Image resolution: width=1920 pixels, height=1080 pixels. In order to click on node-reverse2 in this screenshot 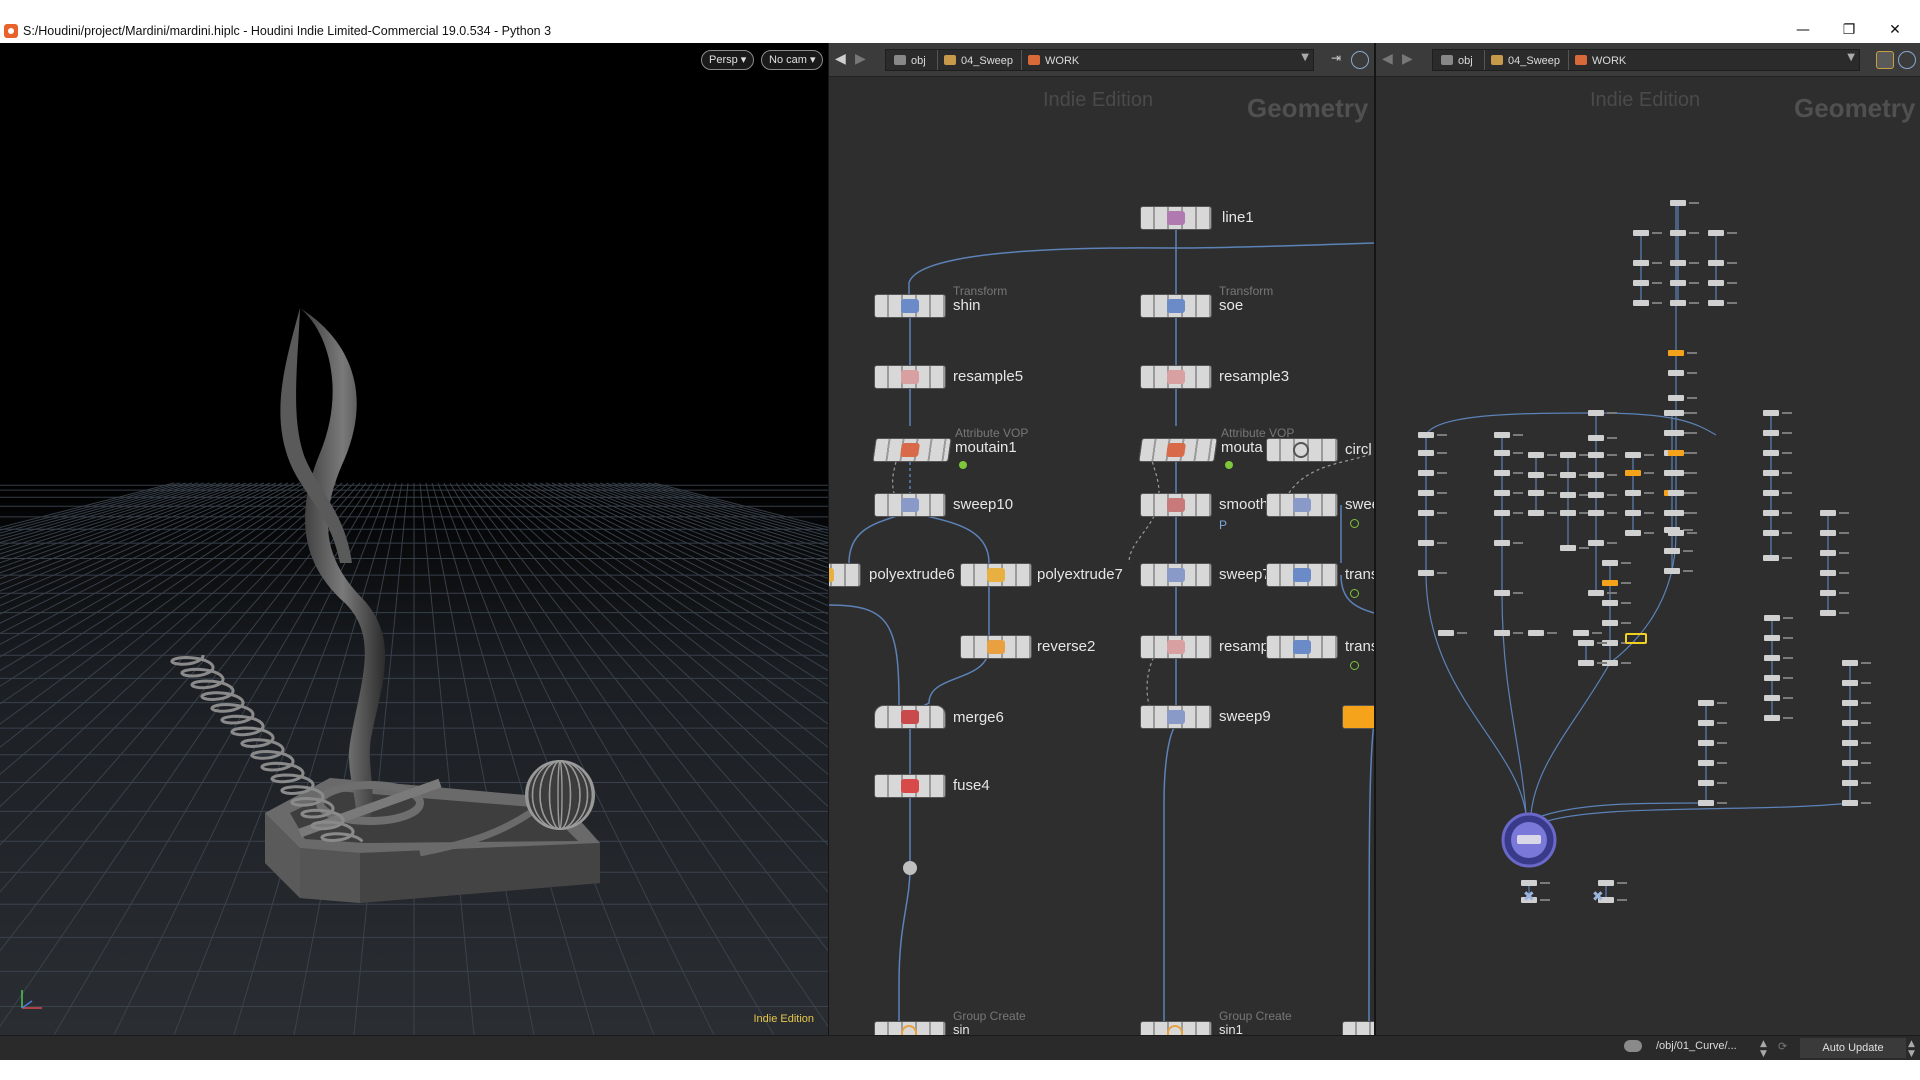, I will do `click(996, 647)`.